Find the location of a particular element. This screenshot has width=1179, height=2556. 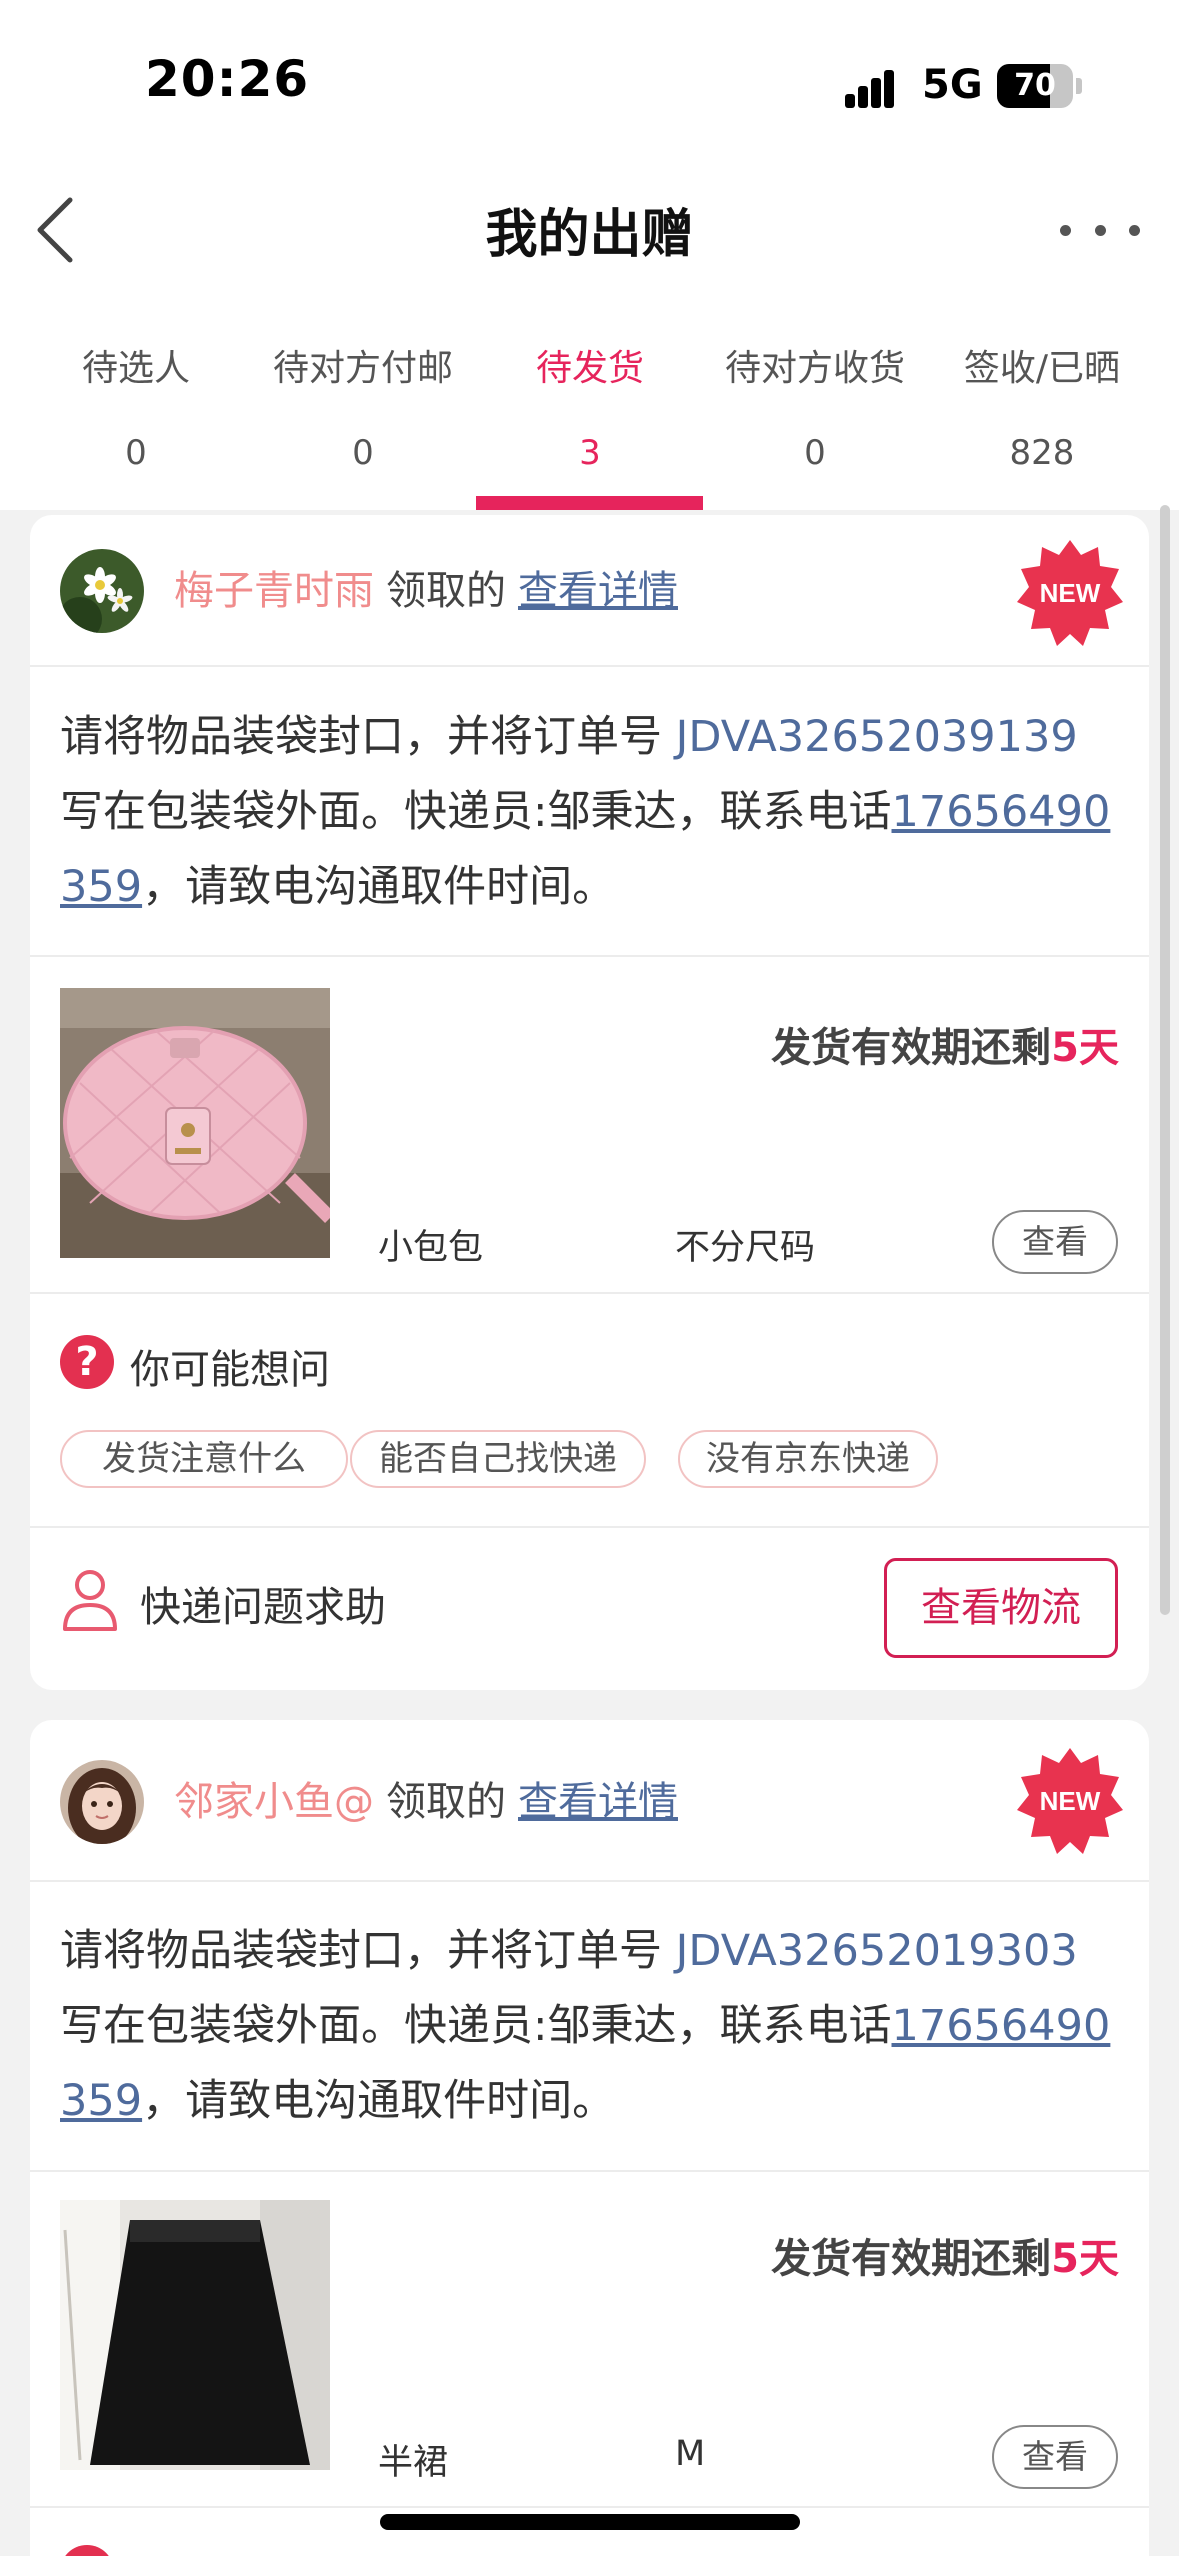

black-skirt-image is located at coordinates (195, 2335).